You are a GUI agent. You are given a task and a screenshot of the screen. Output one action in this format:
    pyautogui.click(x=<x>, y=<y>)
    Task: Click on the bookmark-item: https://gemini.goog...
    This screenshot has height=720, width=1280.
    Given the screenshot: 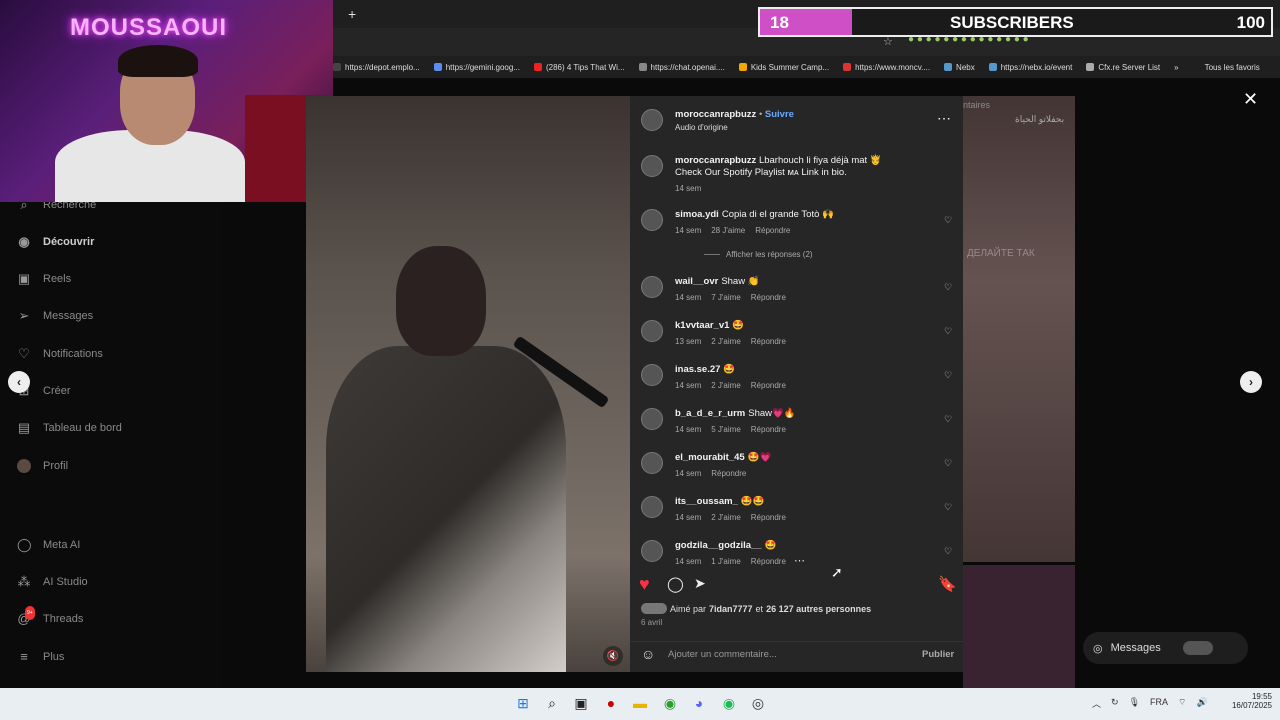 What is the action you would take?
    pyautogui.click(x=476, y=67)
    